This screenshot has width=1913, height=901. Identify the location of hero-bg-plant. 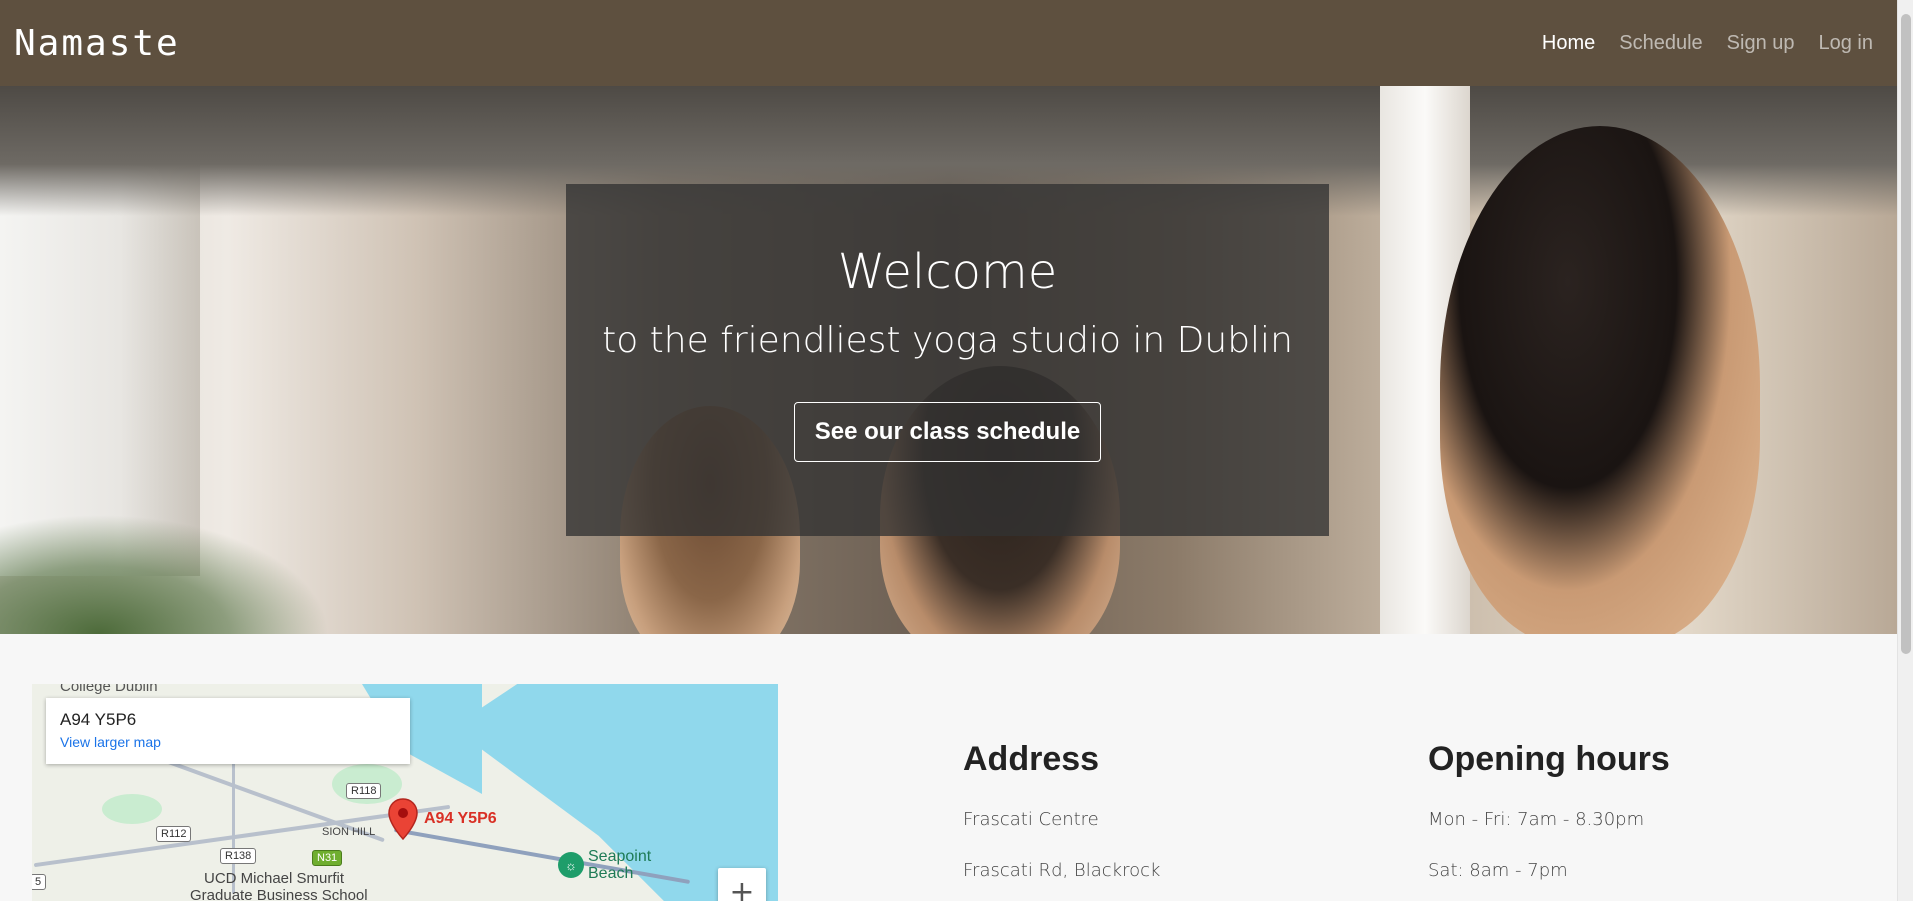
(165, 574).